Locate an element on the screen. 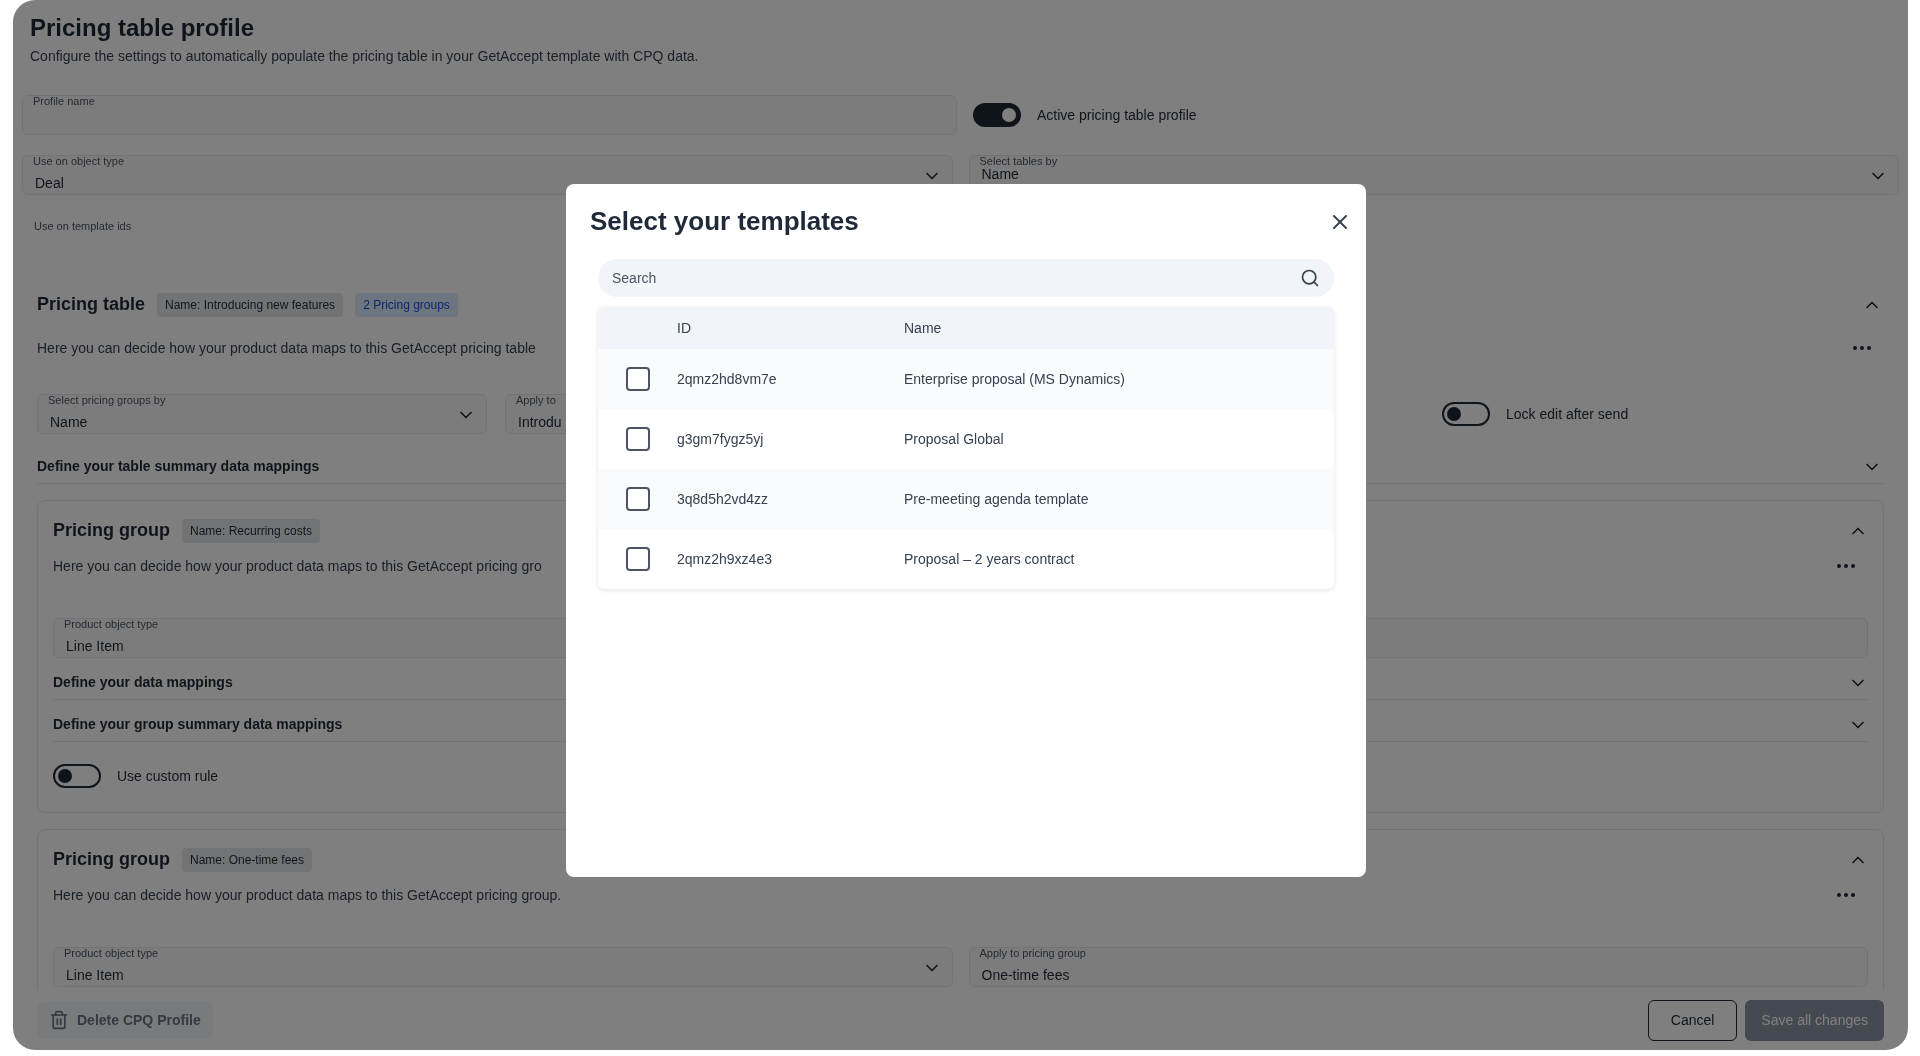 The image size is (1920, 1056). toggle-label: Use custom rule is located at coordinates (168, 776).